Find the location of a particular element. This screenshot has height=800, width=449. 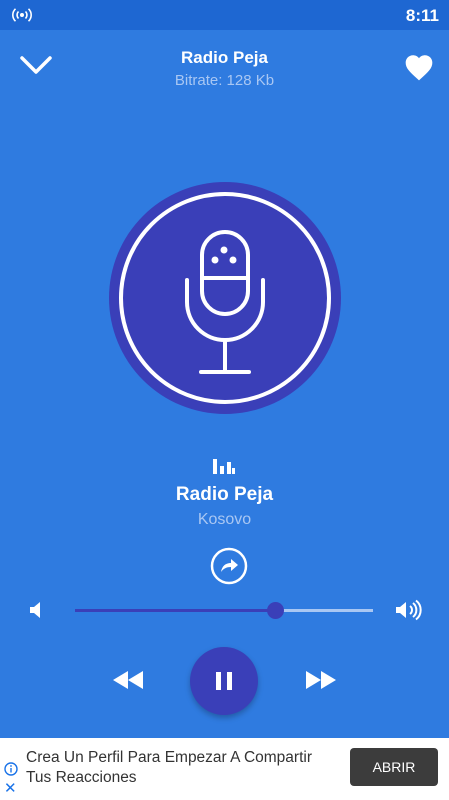

station-country: Kosovo is located at coordinates (224, 519).